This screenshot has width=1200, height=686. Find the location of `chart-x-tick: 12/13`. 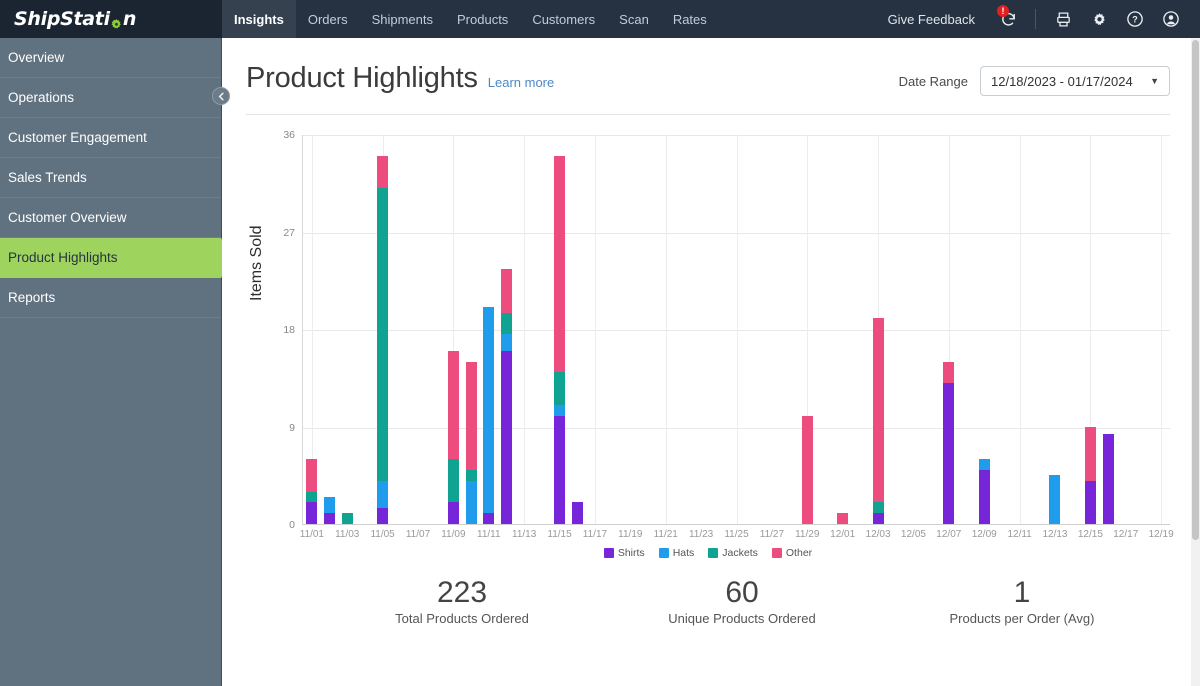

chart-x-tick: 12/13 is located at coordinates (1055, 534).